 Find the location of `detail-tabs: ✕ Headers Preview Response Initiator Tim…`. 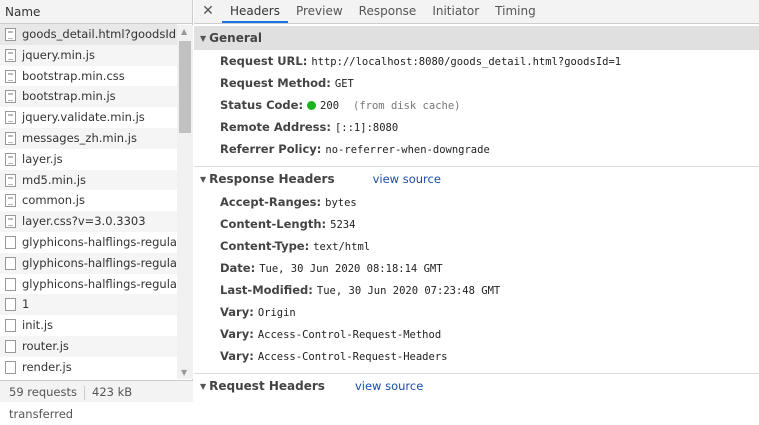

detail-tabs: ✕ Headers Preview Response Initiator Tim… is located at coordinates (476, 12).